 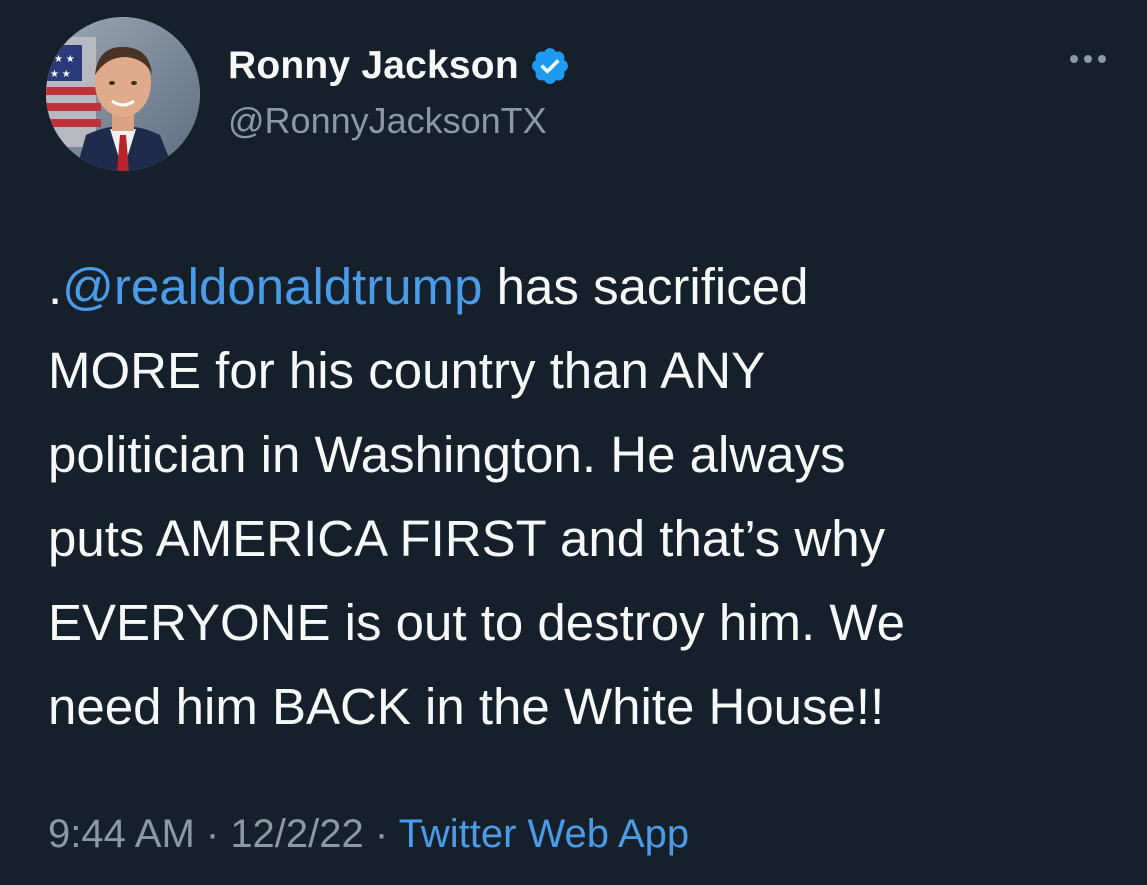 I want to click on tweet-time: 9:44 AM, so click(x=121, y=834).